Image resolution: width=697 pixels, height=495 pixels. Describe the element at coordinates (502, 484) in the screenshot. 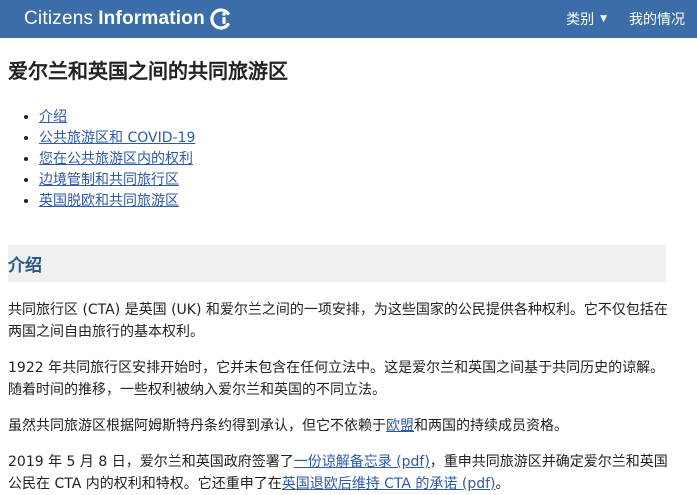

I see `text-segment: 。` at that location.